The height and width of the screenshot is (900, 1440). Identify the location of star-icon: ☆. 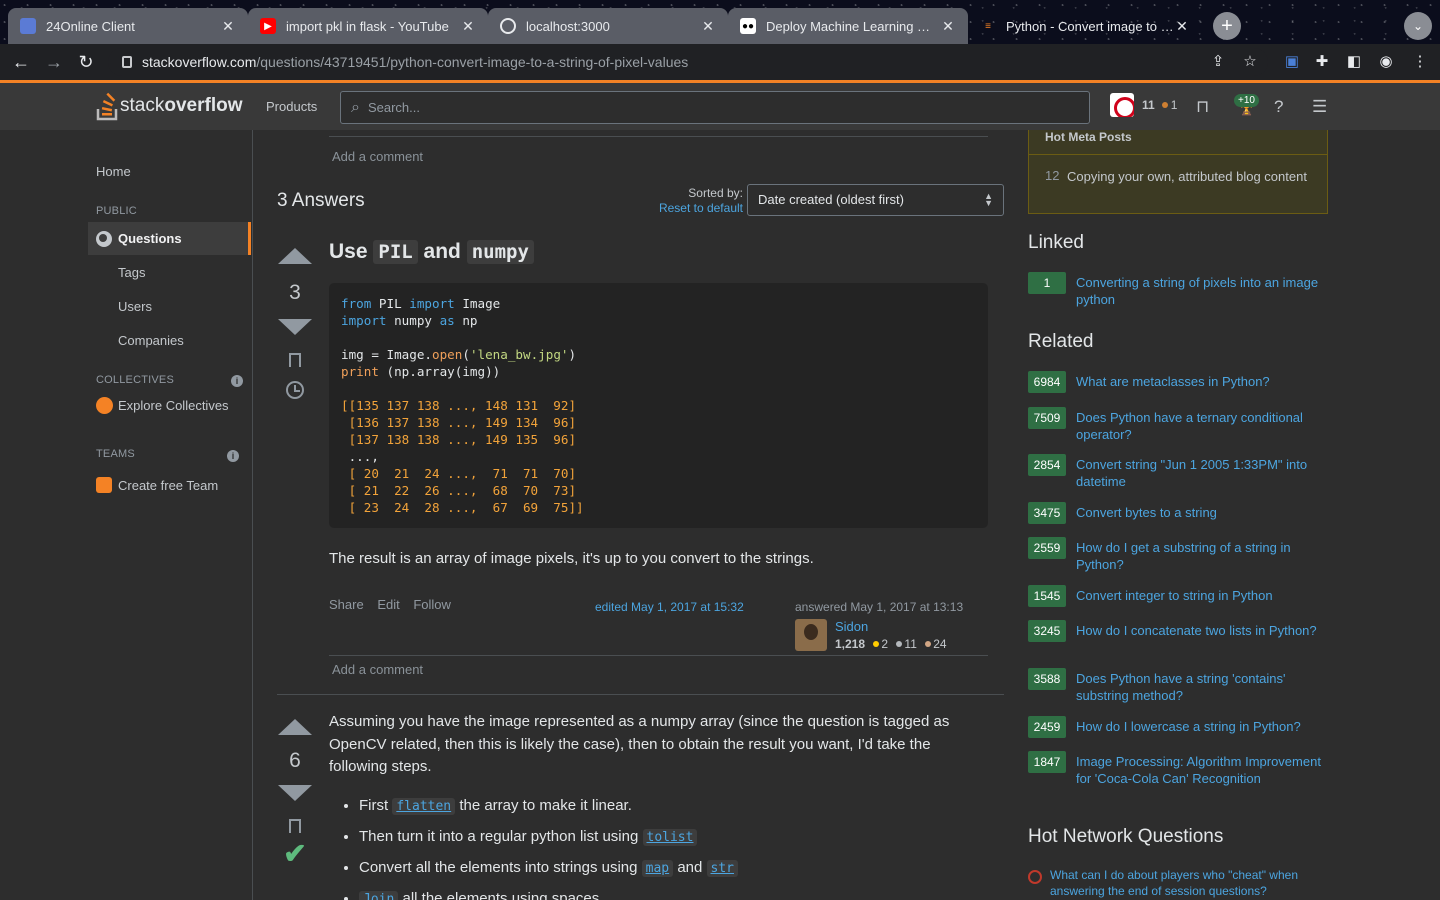
(1250, 62).